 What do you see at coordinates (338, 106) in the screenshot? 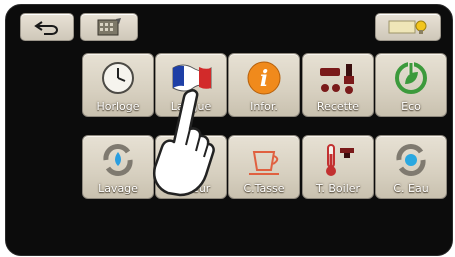
I see `tile-label: Recette` at bounding box center [338, 106].